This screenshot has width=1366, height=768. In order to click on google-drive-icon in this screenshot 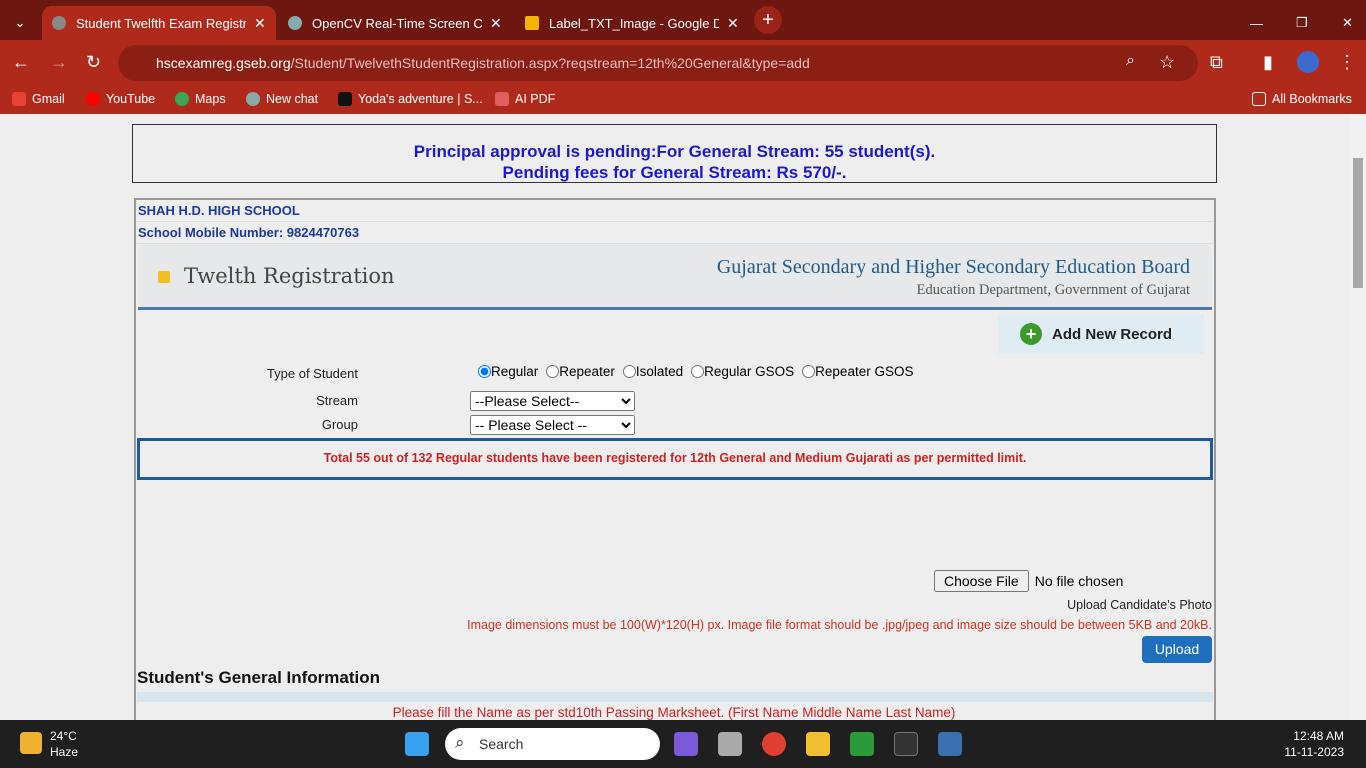, I will do `click(532, 23)`.